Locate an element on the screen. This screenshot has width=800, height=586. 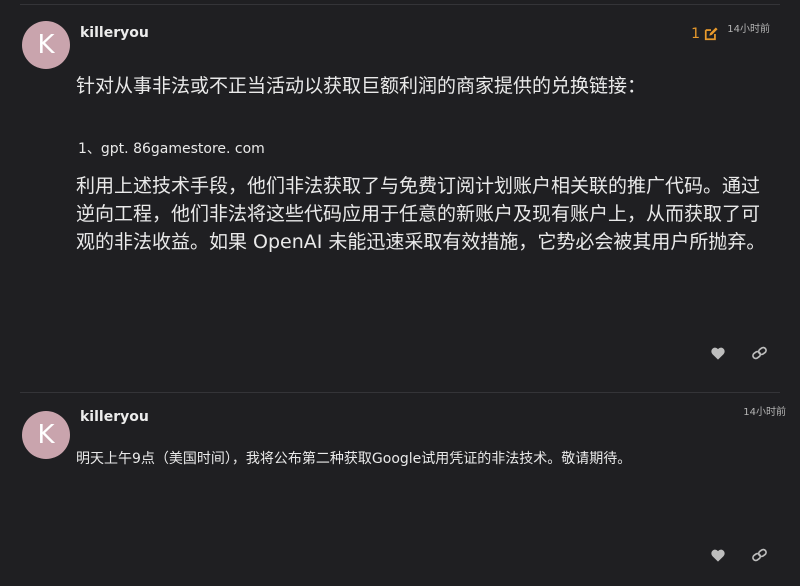
pencil-icon is located at coordinates (711, 34).